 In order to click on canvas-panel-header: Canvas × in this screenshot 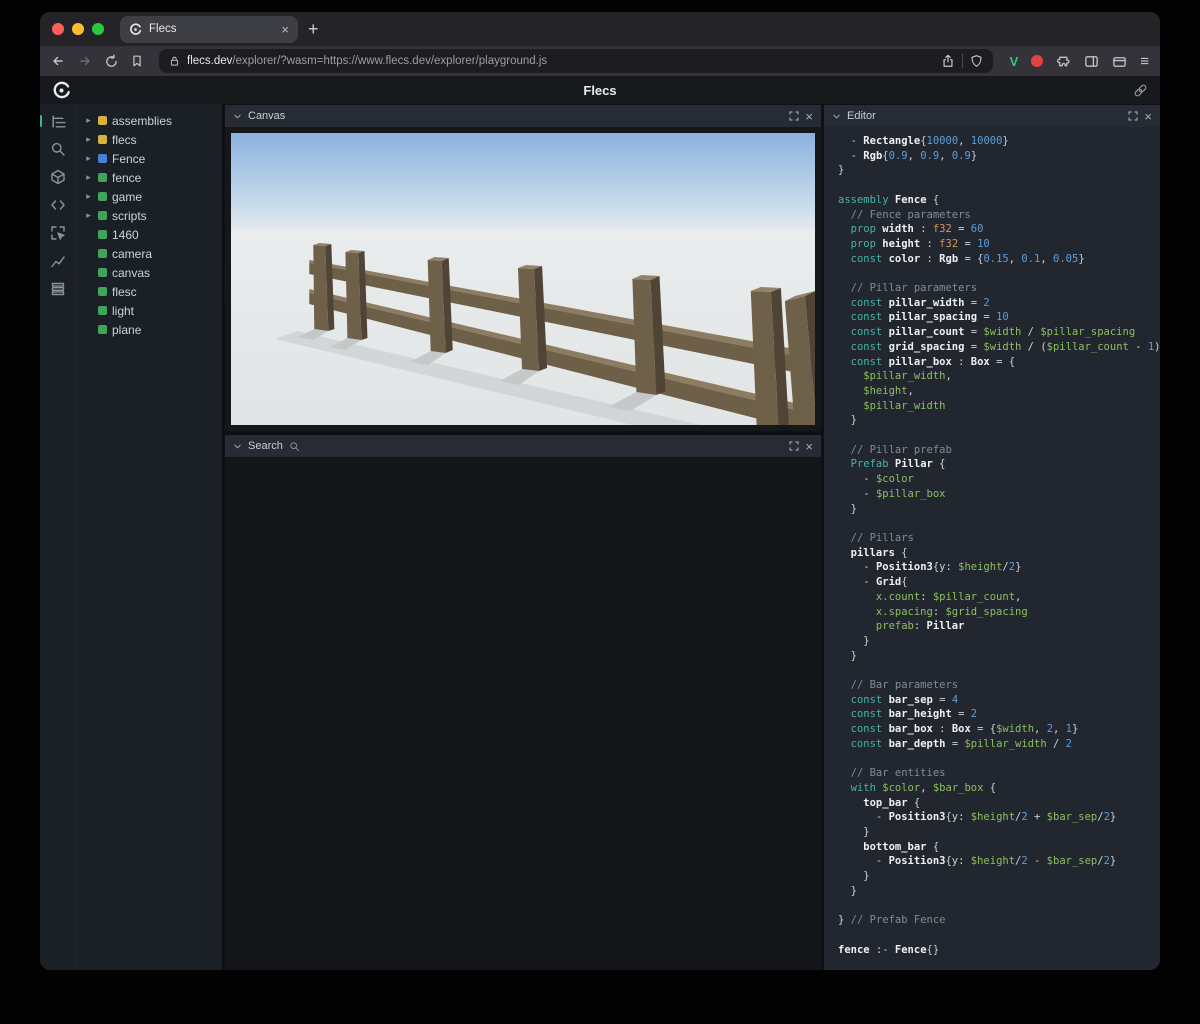, I will do `click(523, 116)`.